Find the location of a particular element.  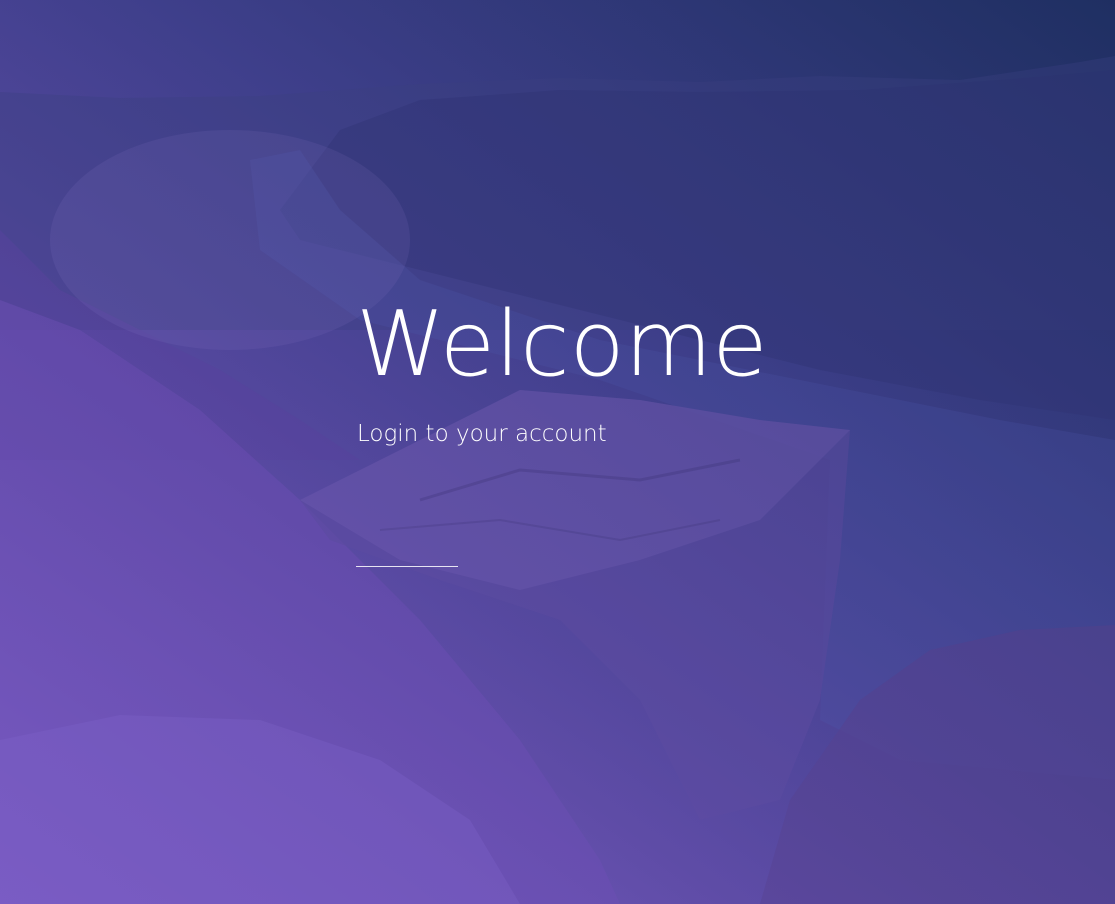

welcome-block: Welcome Login to your account is located at coordinates (562, 370).